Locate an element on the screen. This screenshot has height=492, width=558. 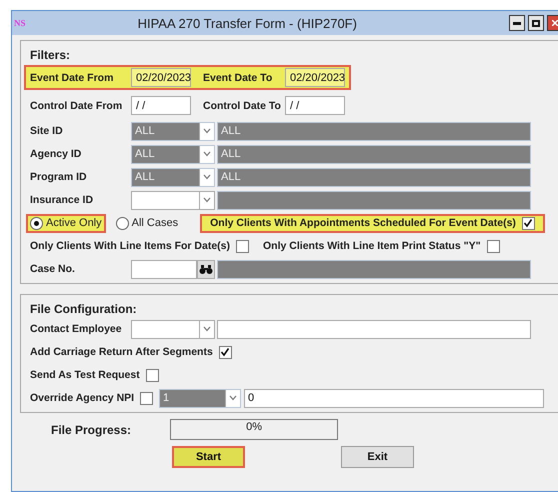
app-logo: NS is located at coordinates (20, 23).